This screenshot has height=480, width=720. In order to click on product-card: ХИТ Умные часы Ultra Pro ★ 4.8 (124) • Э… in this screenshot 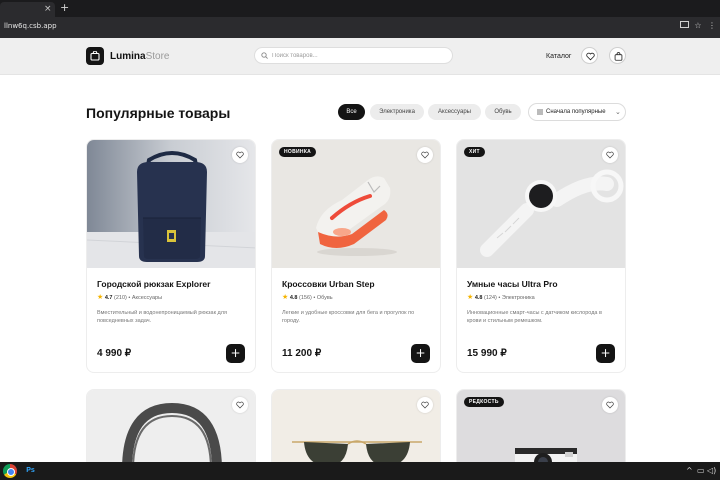, I will do `click(541, 256)`.